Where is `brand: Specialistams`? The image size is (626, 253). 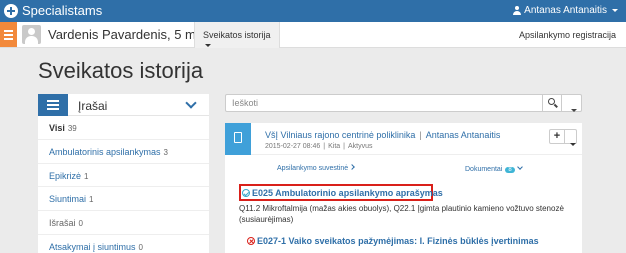 brand: Specialistams is located at coordinates (53, 10).